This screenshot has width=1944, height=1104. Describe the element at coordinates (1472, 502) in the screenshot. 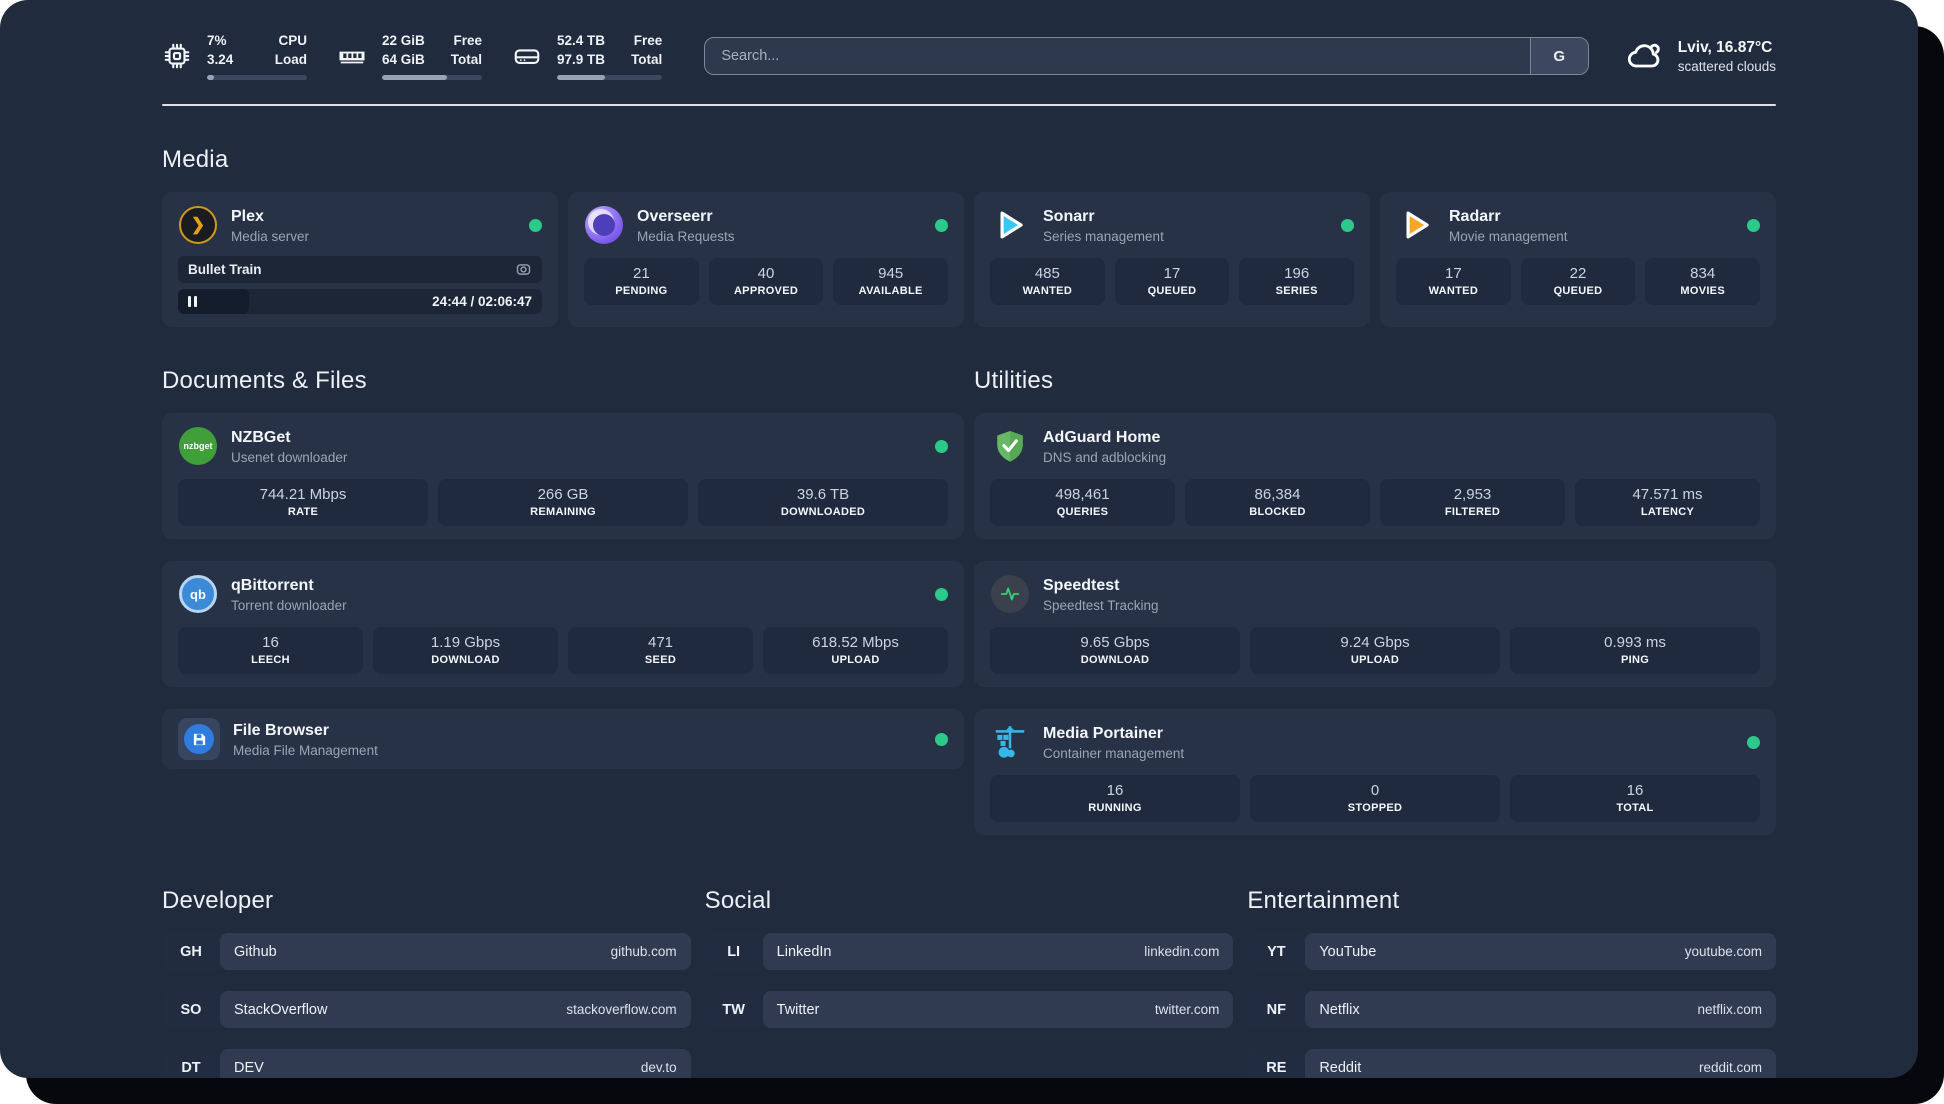

I see `stat-tile: 2,953 FILTERED` at that location.